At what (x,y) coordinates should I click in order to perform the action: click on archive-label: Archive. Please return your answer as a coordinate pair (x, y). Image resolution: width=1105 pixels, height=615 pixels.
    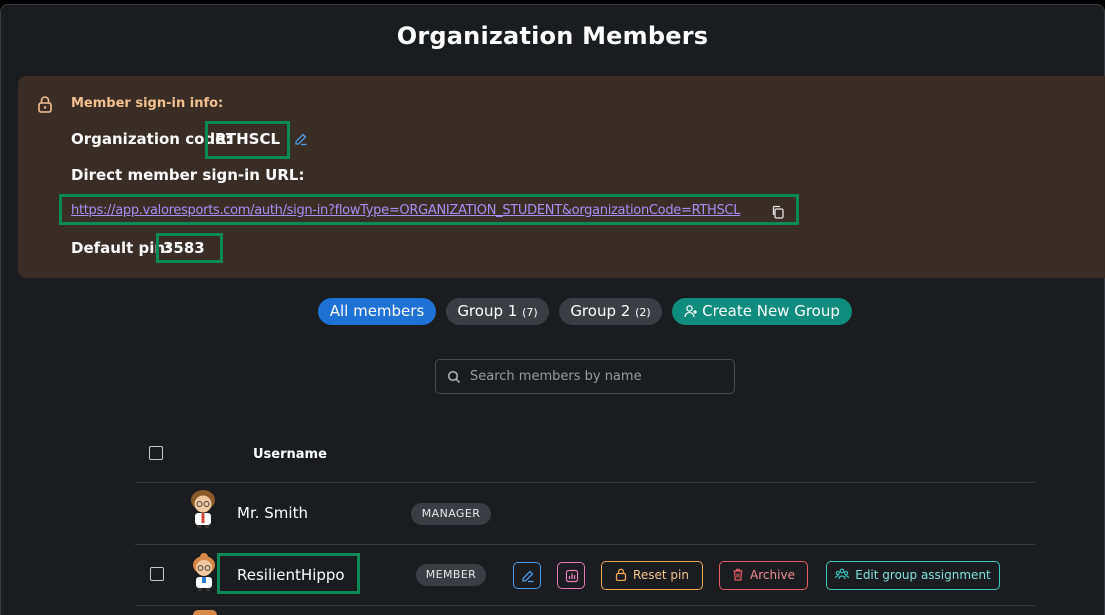
    Looking at the image, I should click on (772, 575).